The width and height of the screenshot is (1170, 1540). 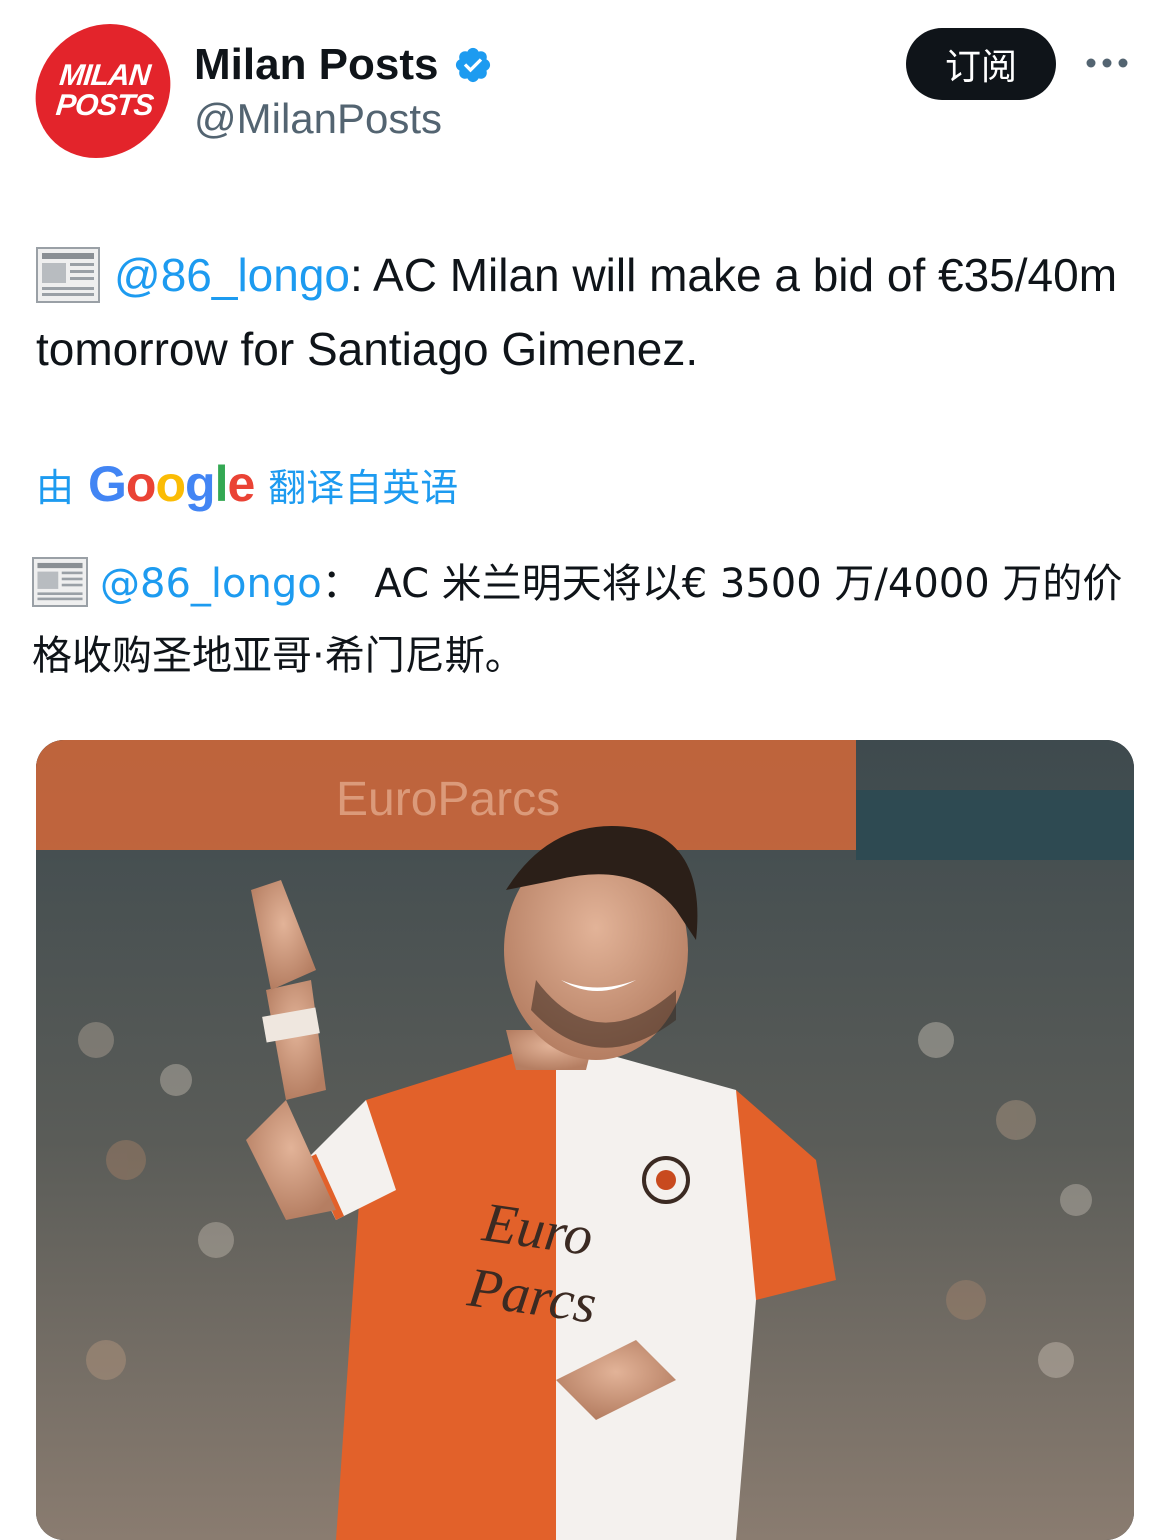 I want to click on avatar: MILAN POSTS, so click(x=103, y=91).